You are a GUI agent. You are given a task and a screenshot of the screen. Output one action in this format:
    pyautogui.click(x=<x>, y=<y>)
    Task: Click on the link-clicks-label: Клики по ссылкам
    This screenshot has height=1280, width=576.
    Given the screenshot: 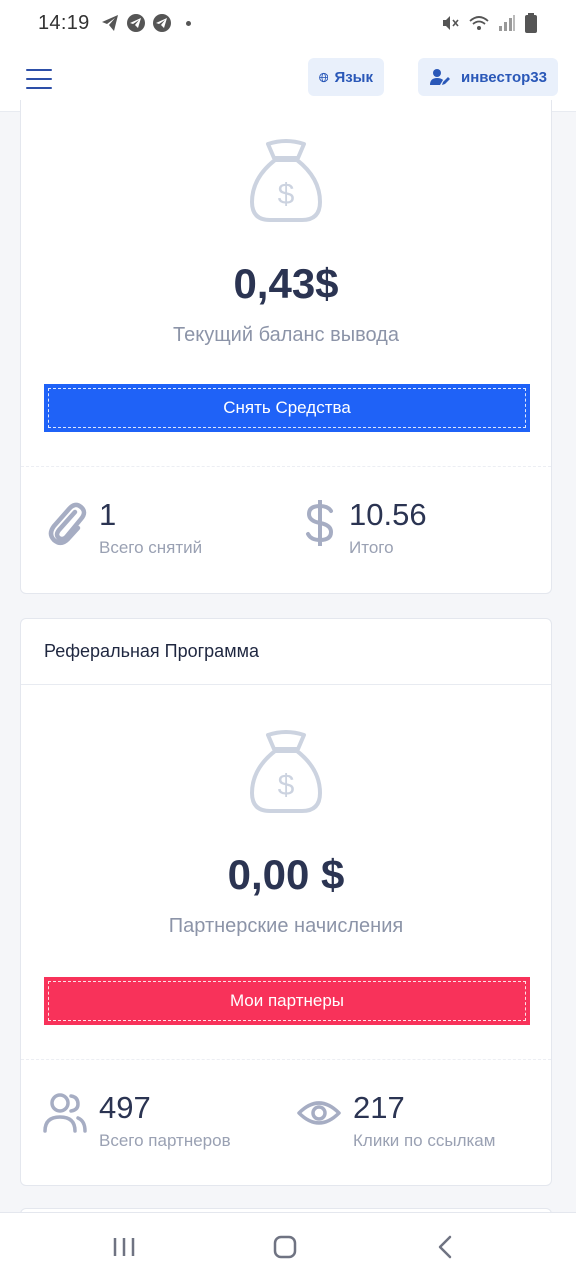 What is the action you would take?
    pyautogui.click(x=424, y=1140)
    